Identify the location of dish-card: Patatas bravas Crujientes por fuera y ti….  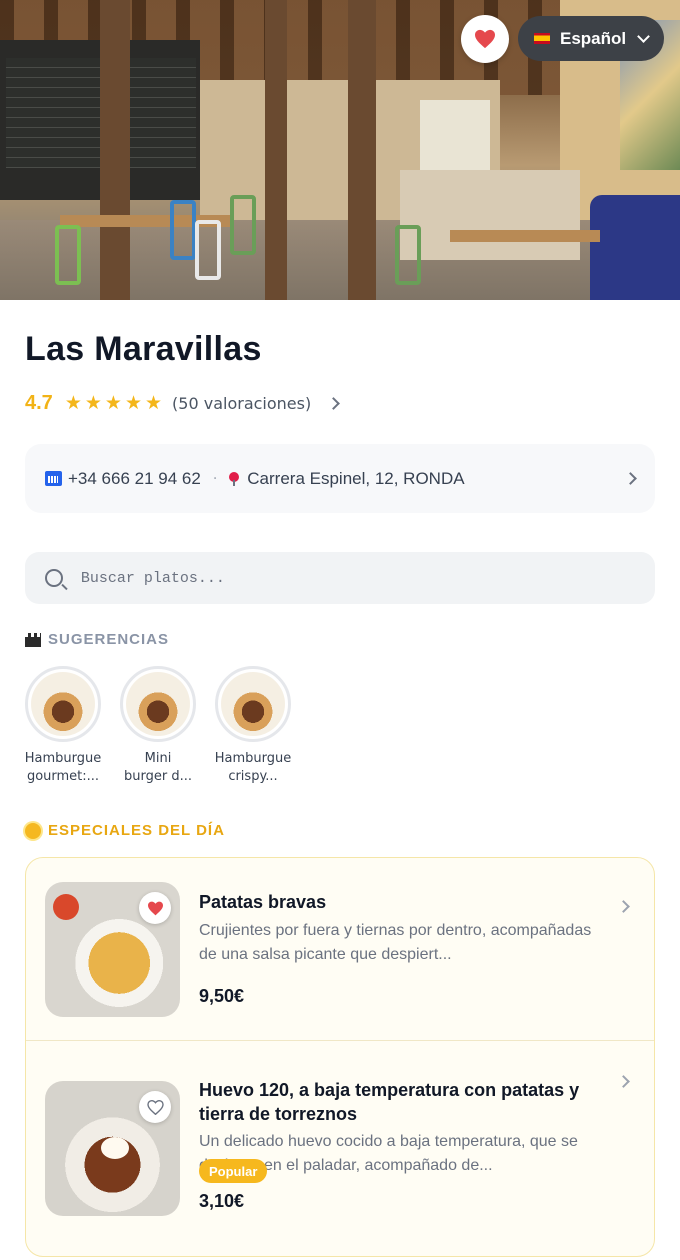
(340, 949).